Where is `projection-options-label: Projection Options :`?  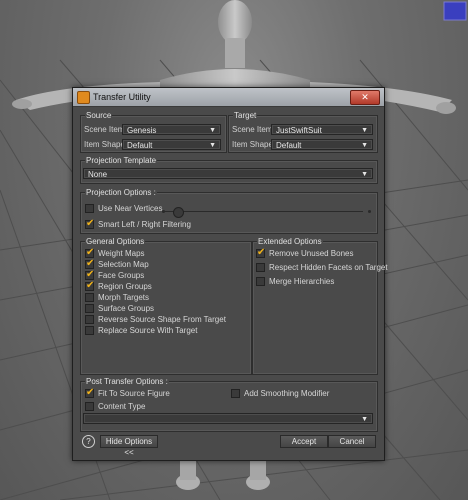
projection-options-label: Projection Options : is located at coordinates (121, 192).